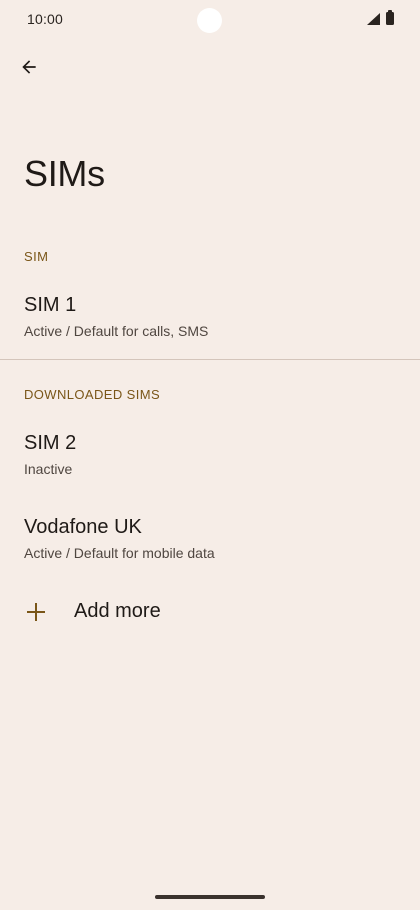 This screenshot has width=420, height=910. I want to click on item-title: SIM 2, so click(50, 443).